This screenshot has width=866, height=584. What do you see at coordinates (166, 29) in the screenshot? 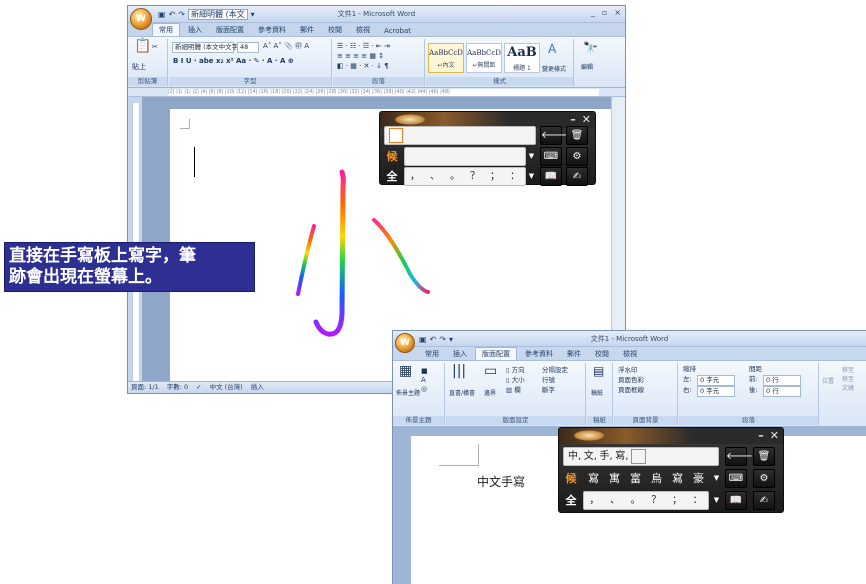
I see `tab-home: 常用` at bounding box center [166, 29].